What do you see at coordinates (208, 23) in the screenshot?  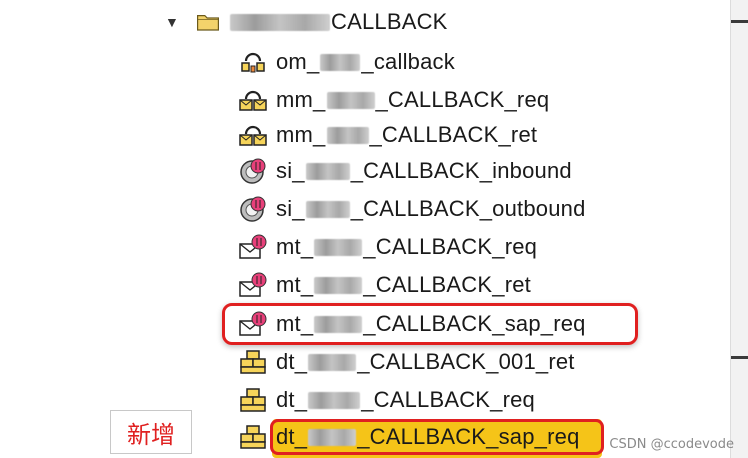 I see `folder-icon` at bounding box center [208, 23].